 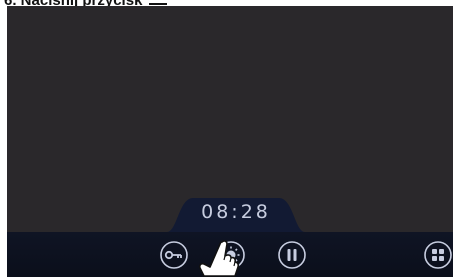 What do you see at coordinates (157, 2) in the screenshot?
I see `button-reference-icon` at bounding box center [157, 2].